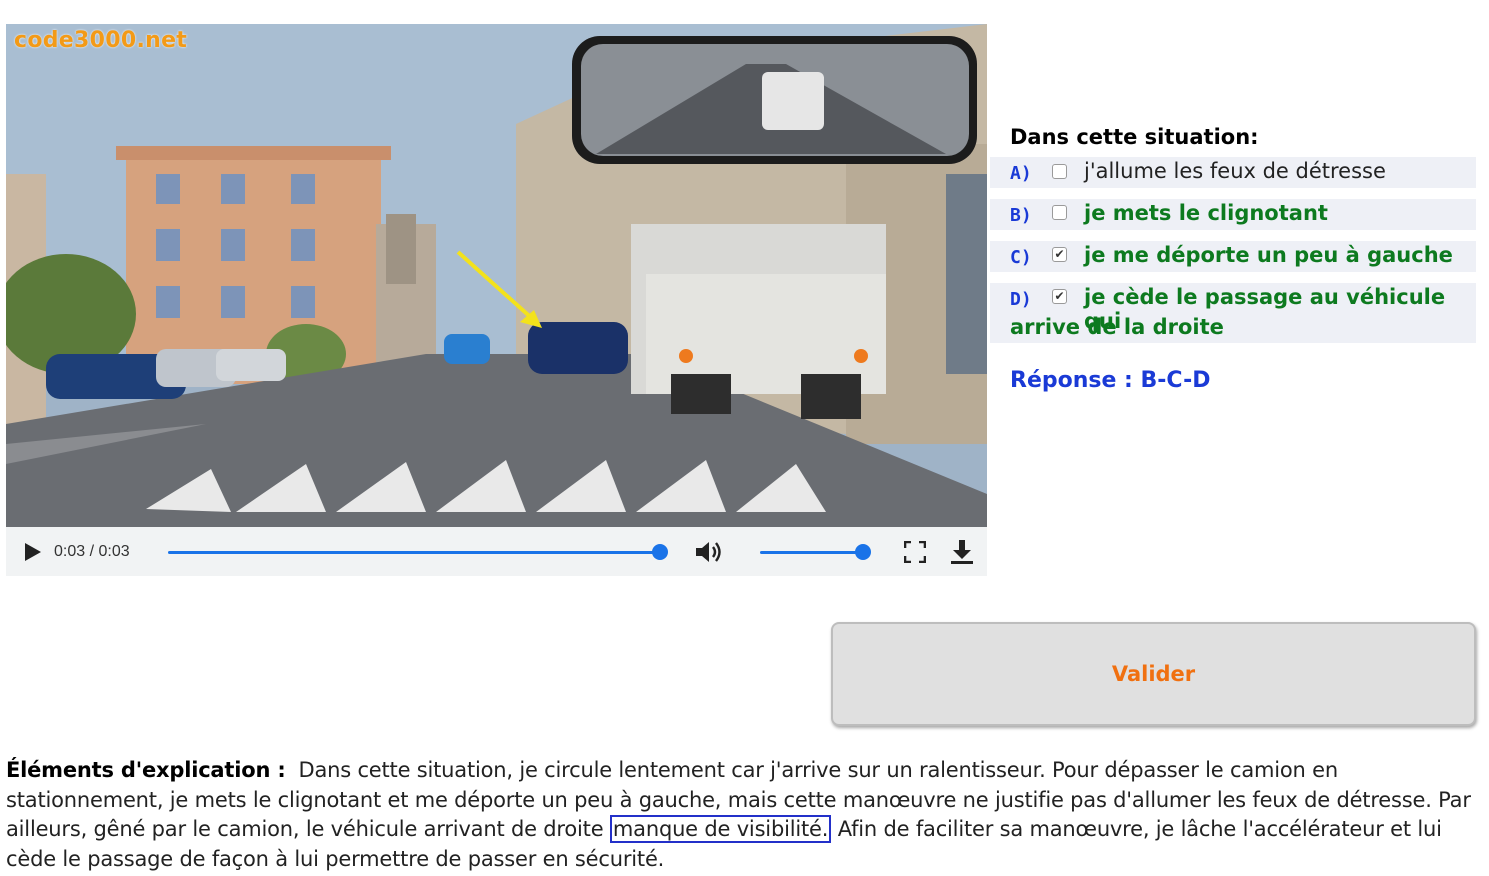 Image resolution: width=1489 pixels, height=876 pixels. I want to click on answer-text: je mets le clignotant, so click(1206, 213).